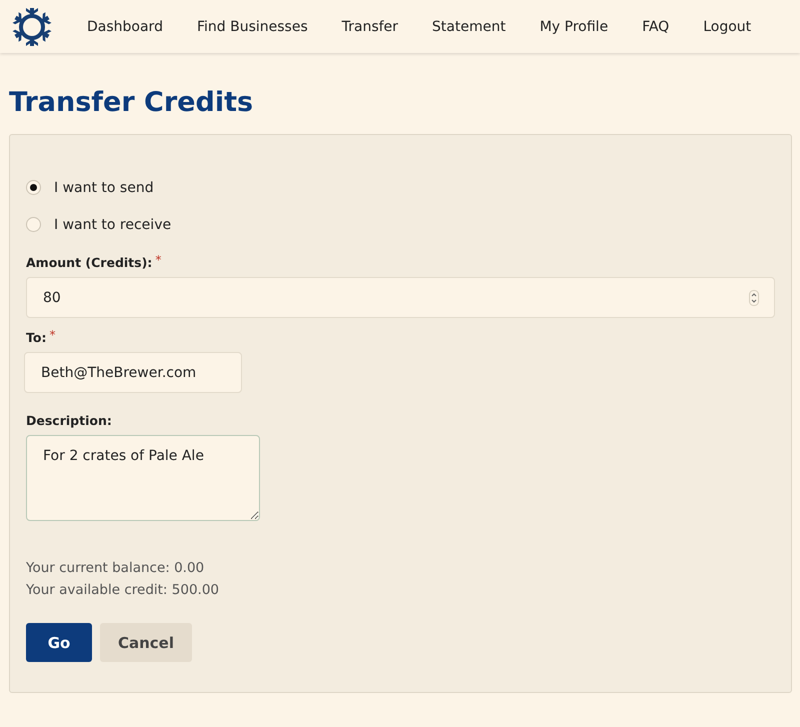 The width and height of the screenshot is (800, 727). Describe the element at coordinates (36, 337) in the screenshot. I see `field-label: To:` at that location.